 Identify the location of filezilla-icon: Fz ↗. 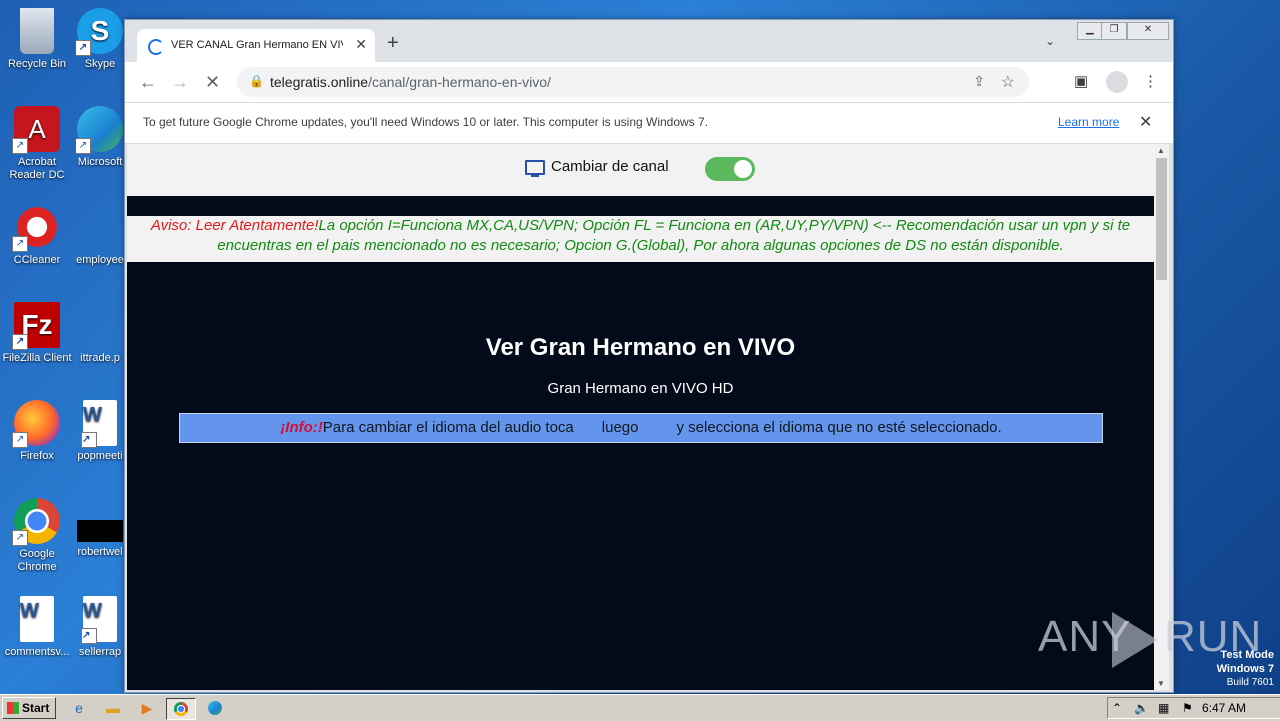
(36, 326).